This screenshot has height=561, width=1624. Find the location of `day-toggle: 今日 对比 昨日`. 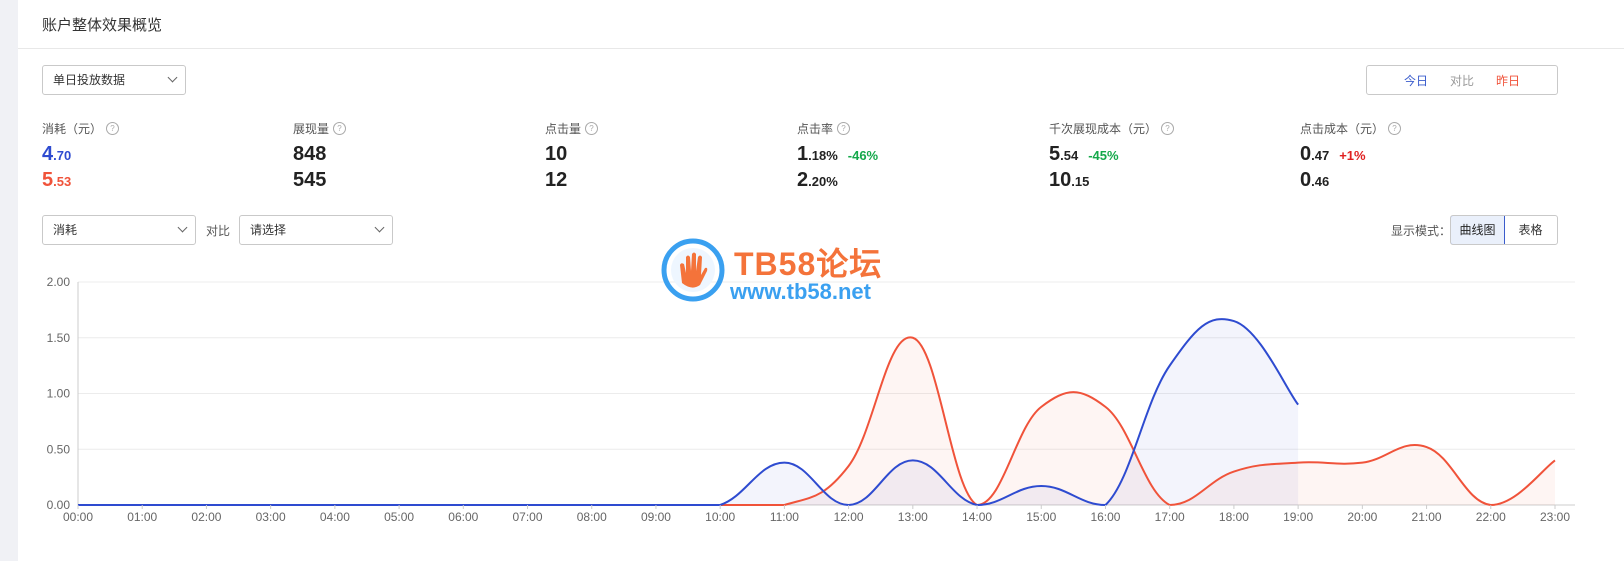

day-toggle: 今日 对比 昨日 is located at coordinates (1462, 80).